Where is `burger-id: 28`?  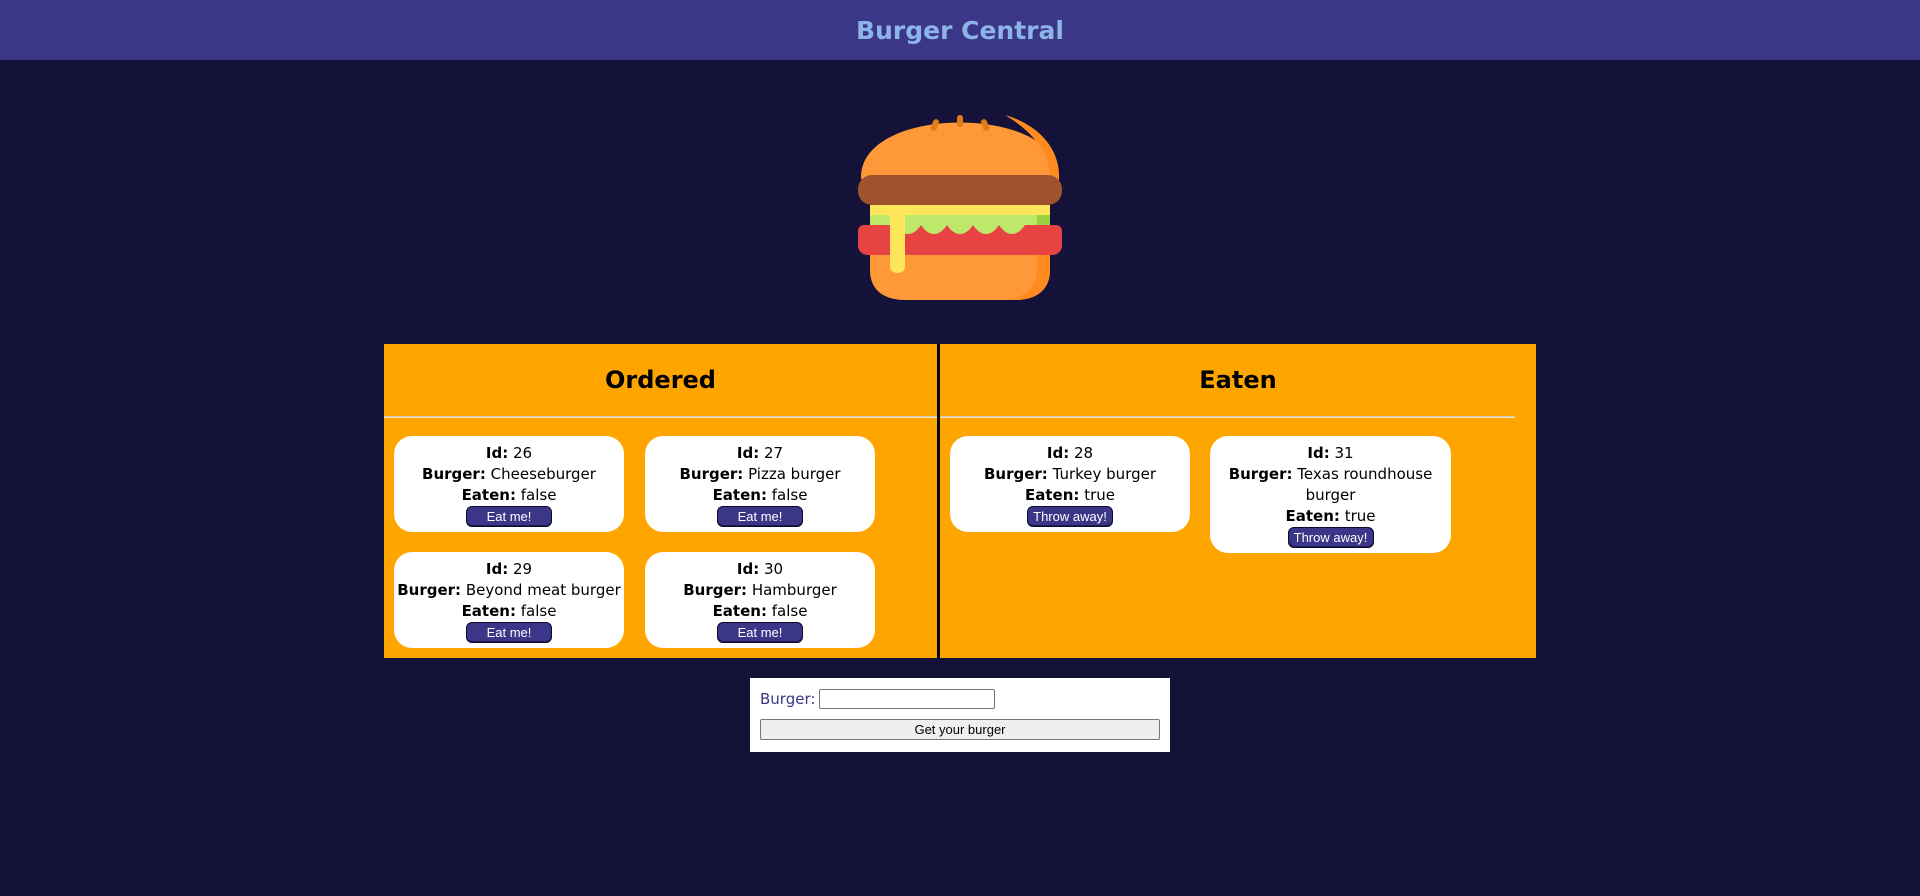 burger-id: 28 is located at coordinates (1084, 453).